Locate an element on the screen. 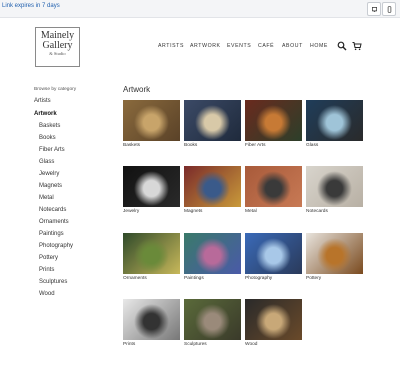 Image resolution: width=400 pixels, height=391 pixels. ornaments-thumbnail is located at coordinates (151, 253).